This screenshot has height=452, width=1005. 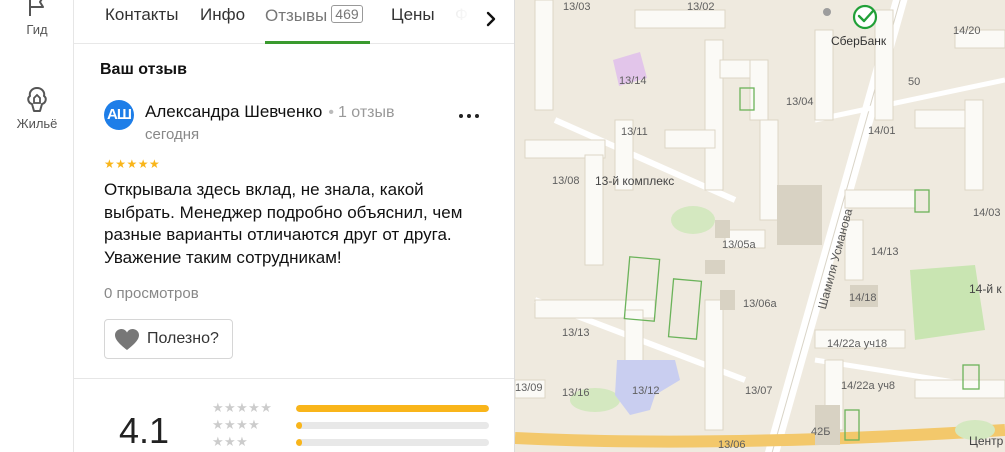 I want to click on map-label: 13/04, so click(x=800, y=102).